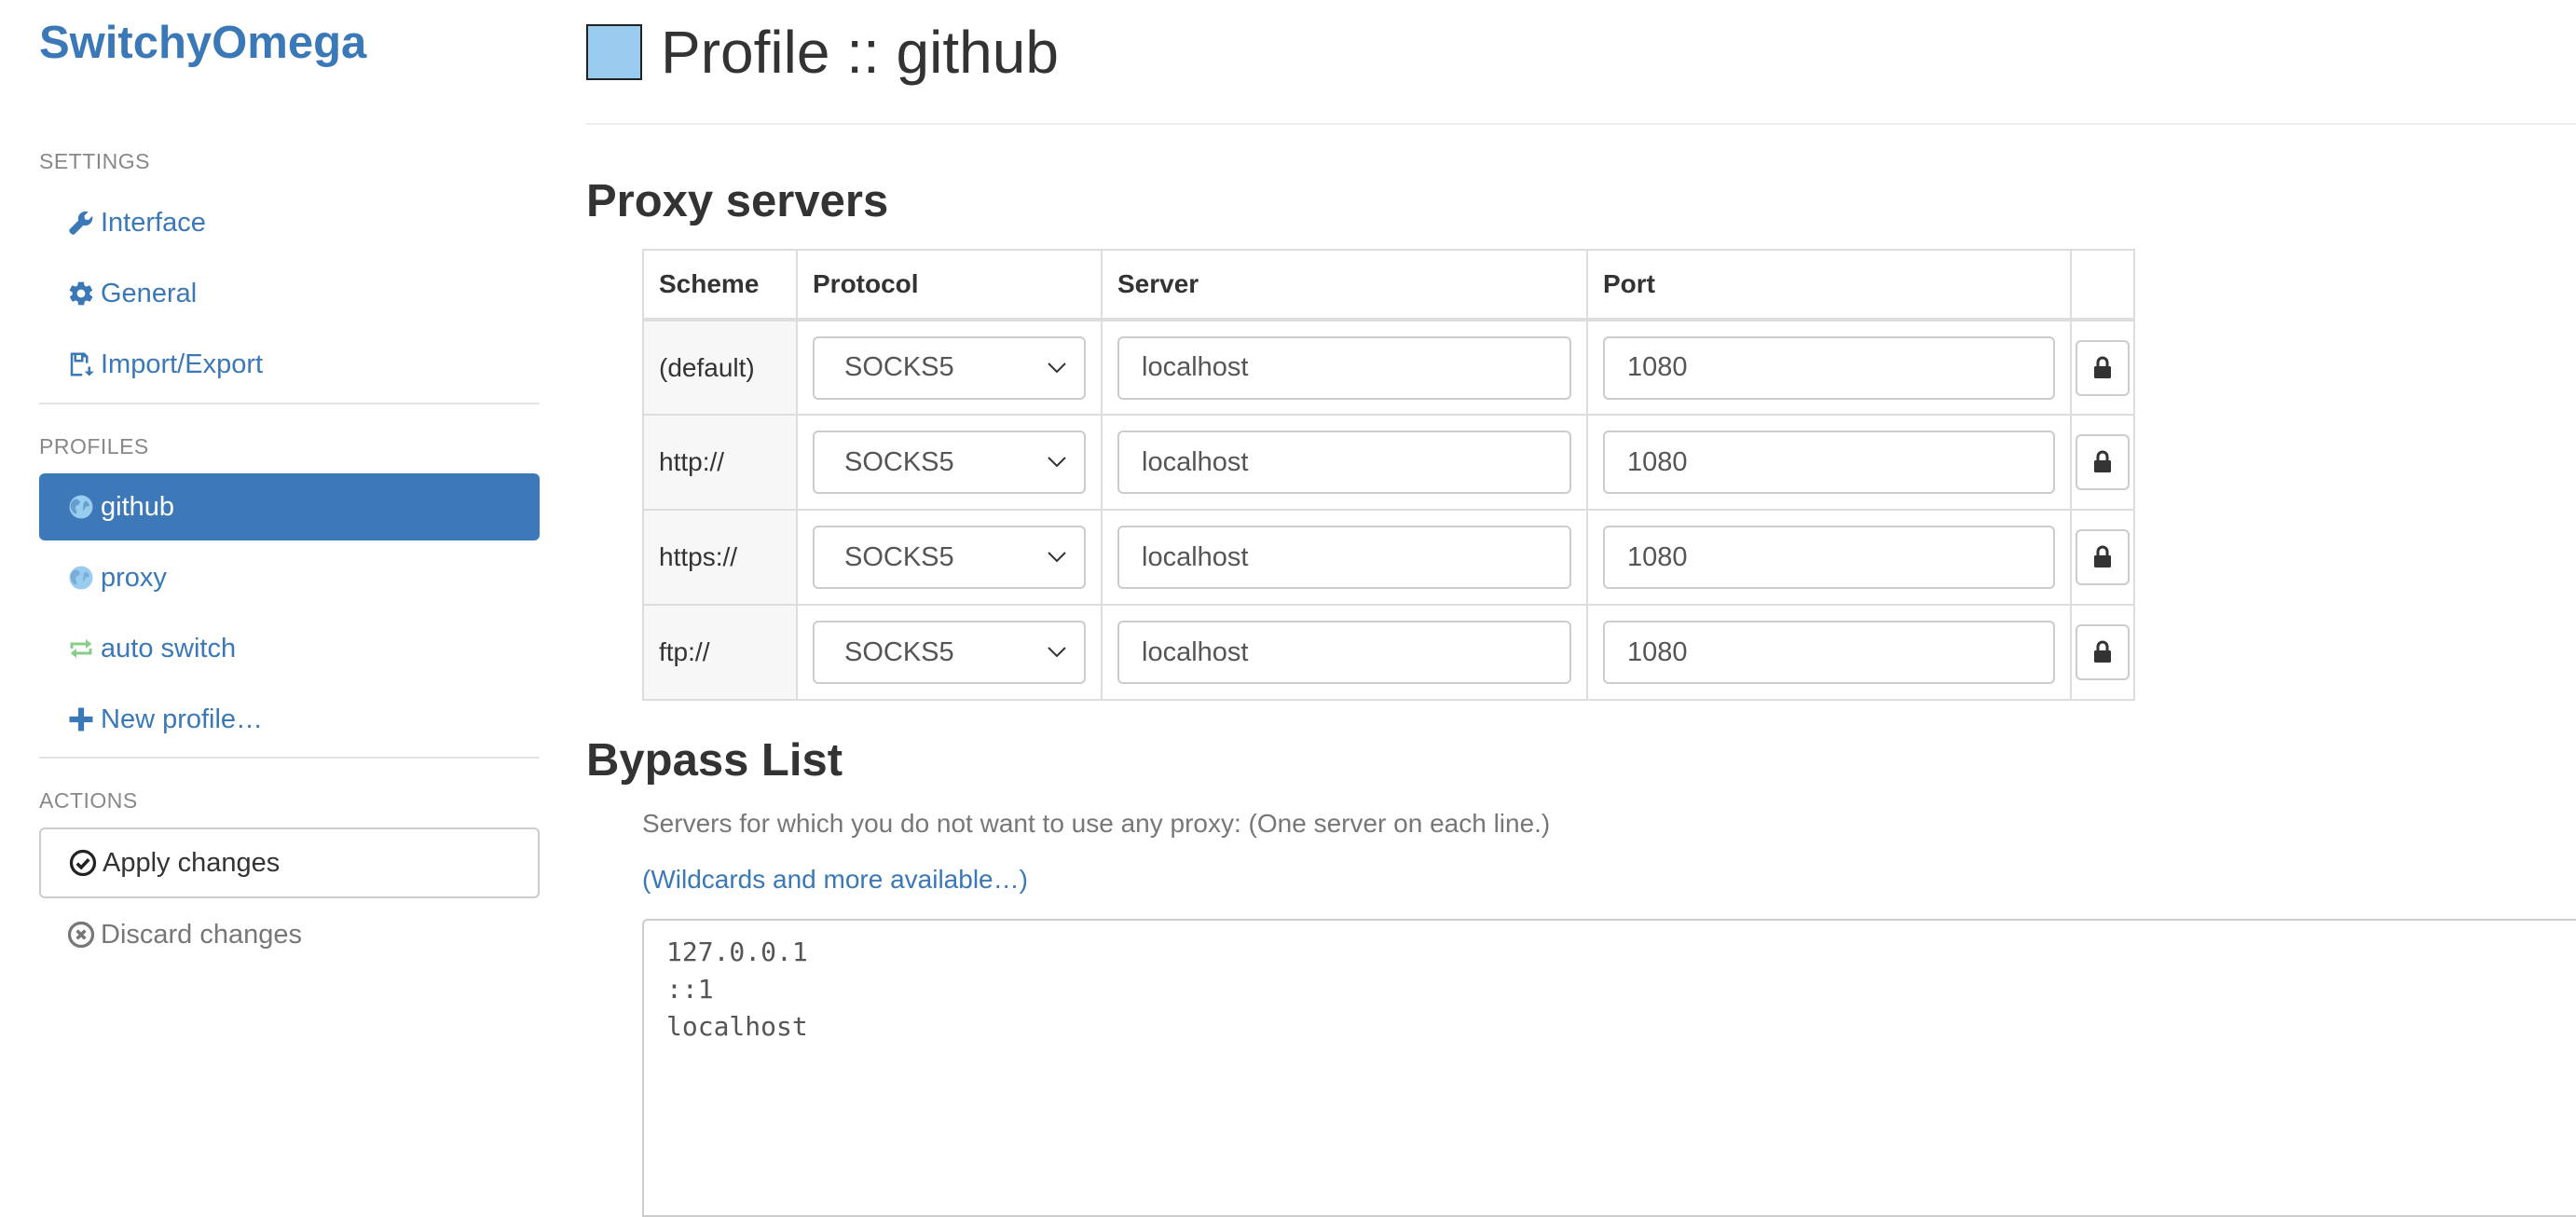 The image size is (2576, 1217). What do you see at coordinates (289, 863) in the screenshot?
I see `apply-changes-button: Apply changes` at bounding box center [289, 863].